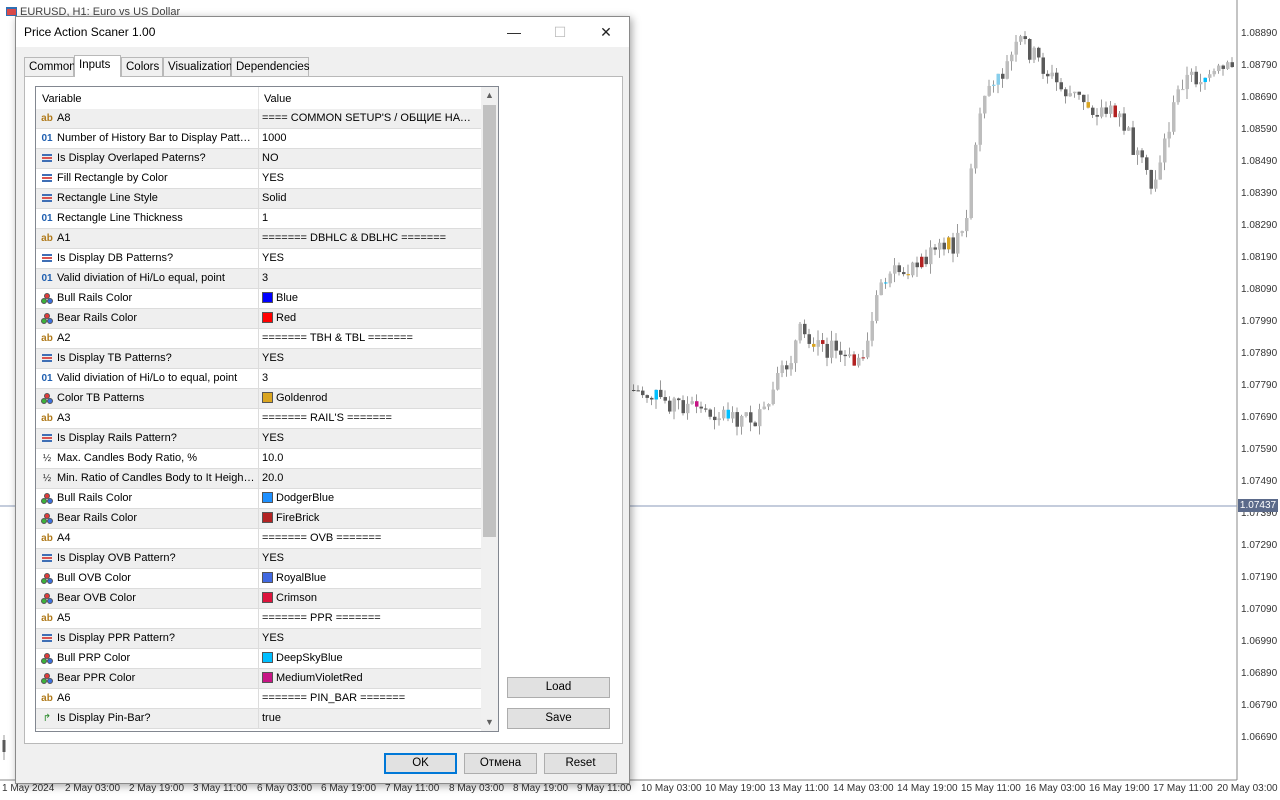 The image size is (1280, 800). What do you see at coordinates (369, 658) in the screenshot?
I see `param-value: DeepSkyBlue` at bounding box center [369, 658].